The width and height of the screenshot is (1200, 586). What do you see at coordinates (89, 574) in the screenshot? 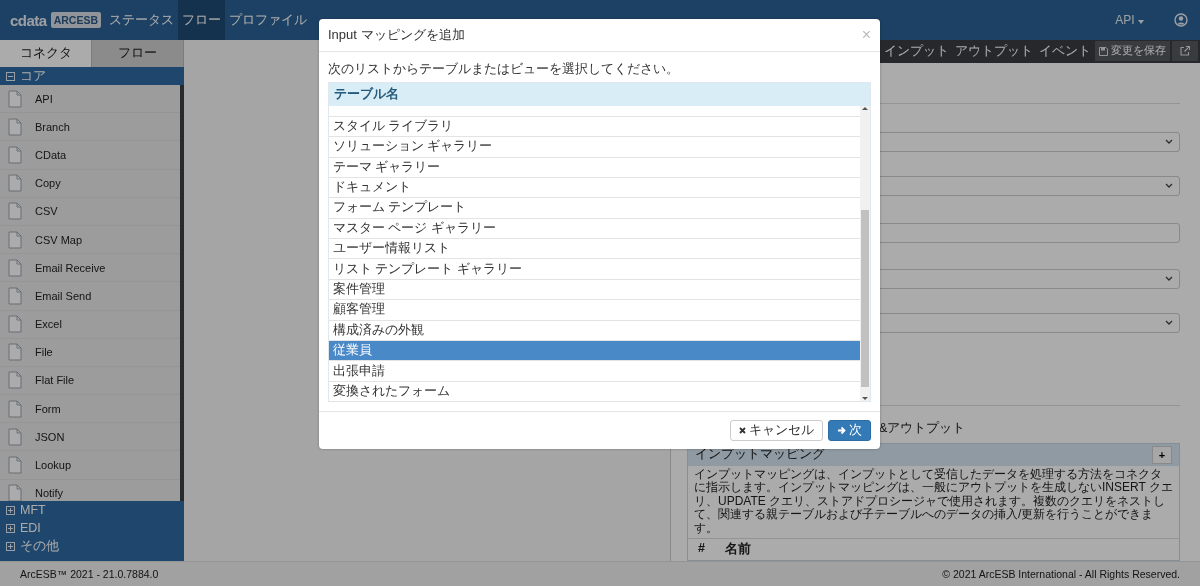
I see `version-text: ArcESB™ 2021 - 21.0.7884.0` at bounding box center [89, 574].